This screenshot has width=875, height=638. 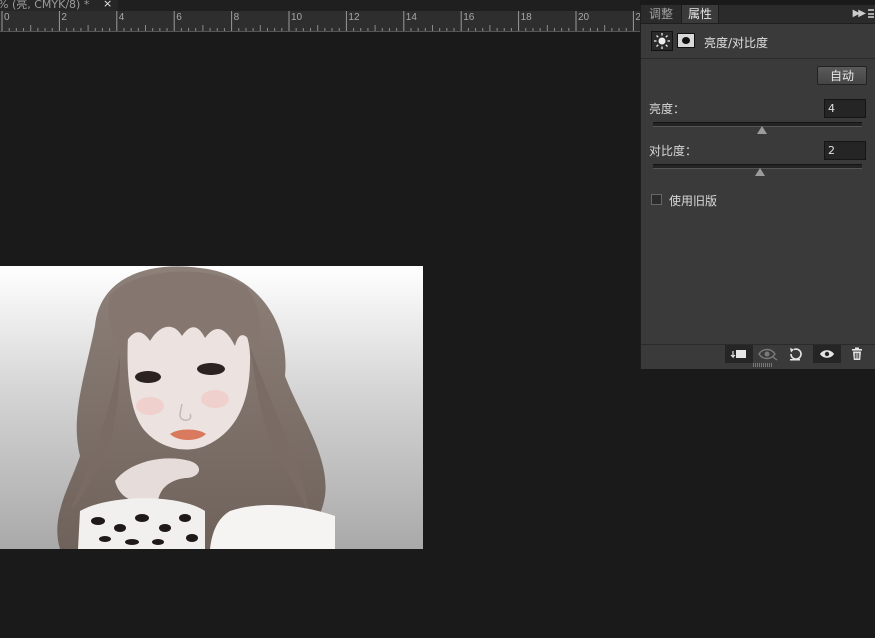 I want to click on ruler-label: 18, so click(x=526, y=17).